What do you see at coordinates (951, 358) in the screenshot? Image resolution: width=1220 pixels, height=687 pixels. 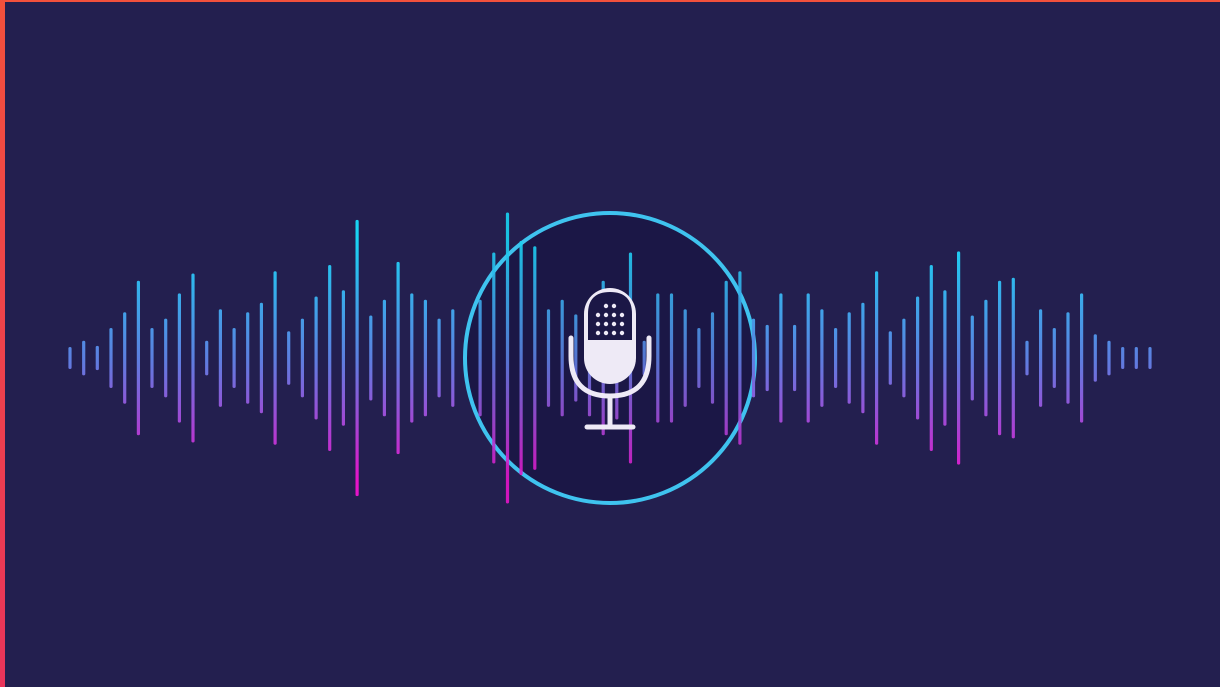 I see `soundwave-right` at bounding box center [951, 358].